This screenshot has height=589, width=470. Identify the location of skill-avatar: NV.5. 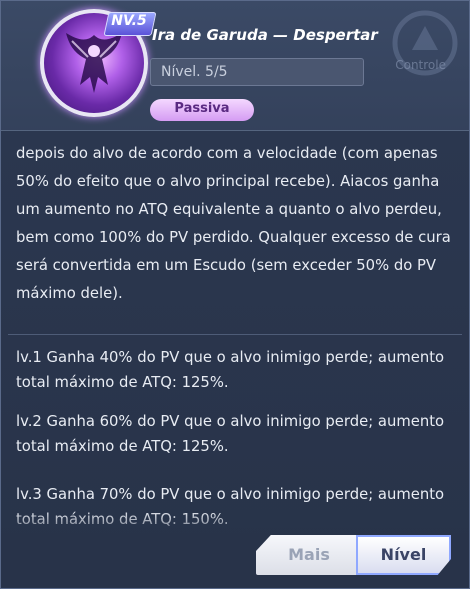
(98, 63).